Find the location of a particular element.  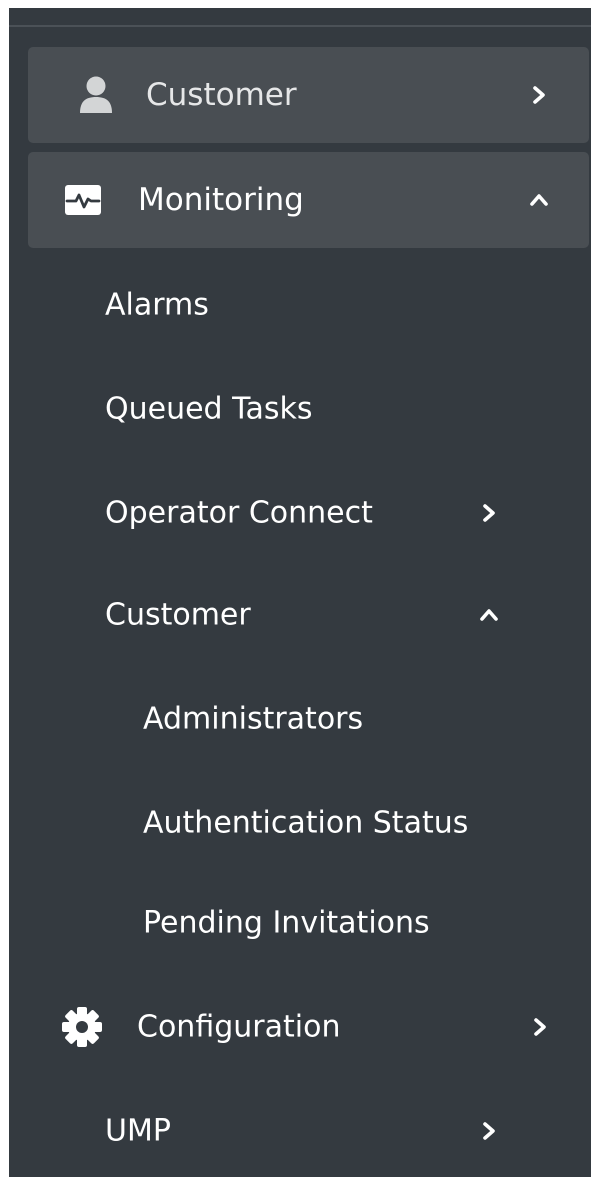

sidebar-item-queued-tasks: Queued Tasks is located at coordinates (300, 409).